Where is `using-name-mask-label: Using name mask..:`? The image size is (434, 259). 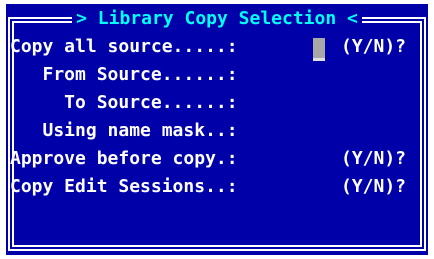
using-name-mask-label: Using name mask..: is located at coordinates (124, 130).